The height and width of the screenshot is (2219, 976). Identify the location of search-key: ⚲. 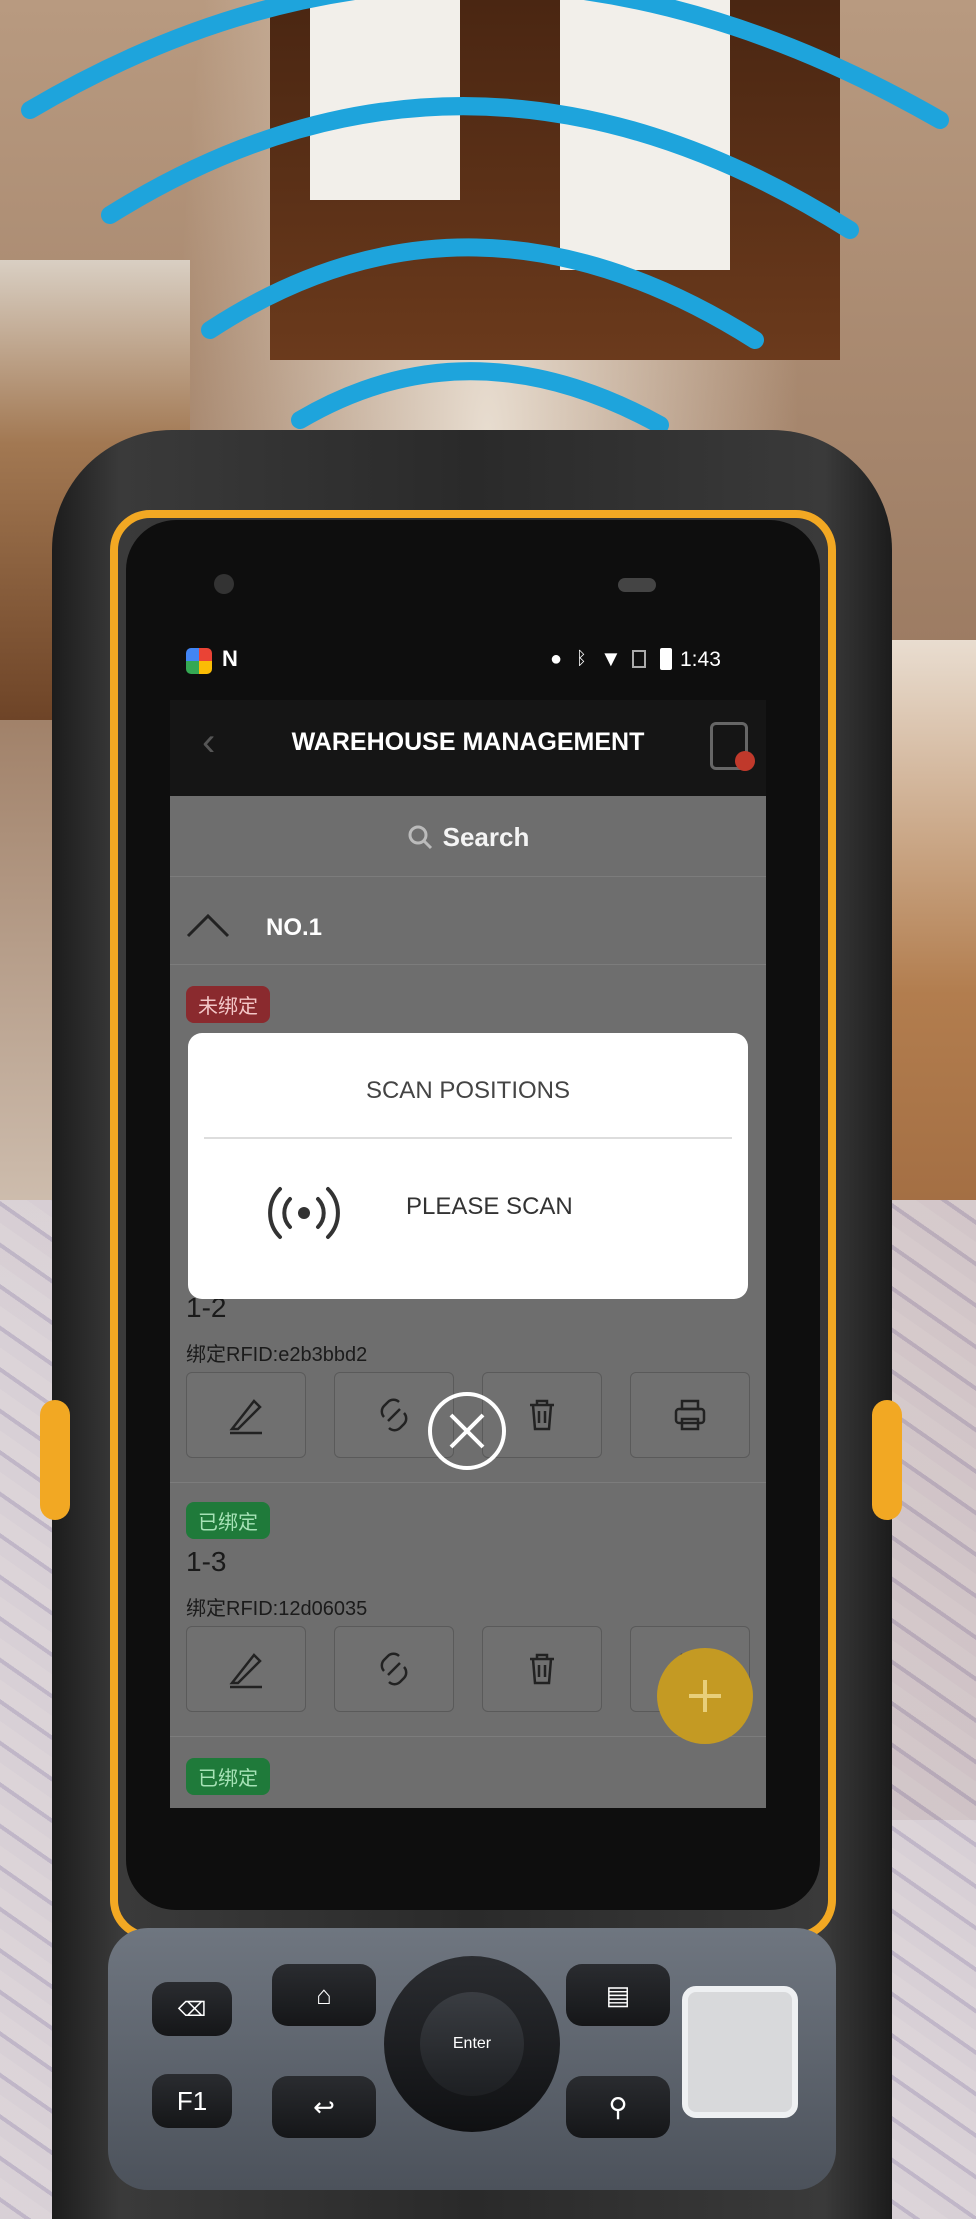
(618, 2107).